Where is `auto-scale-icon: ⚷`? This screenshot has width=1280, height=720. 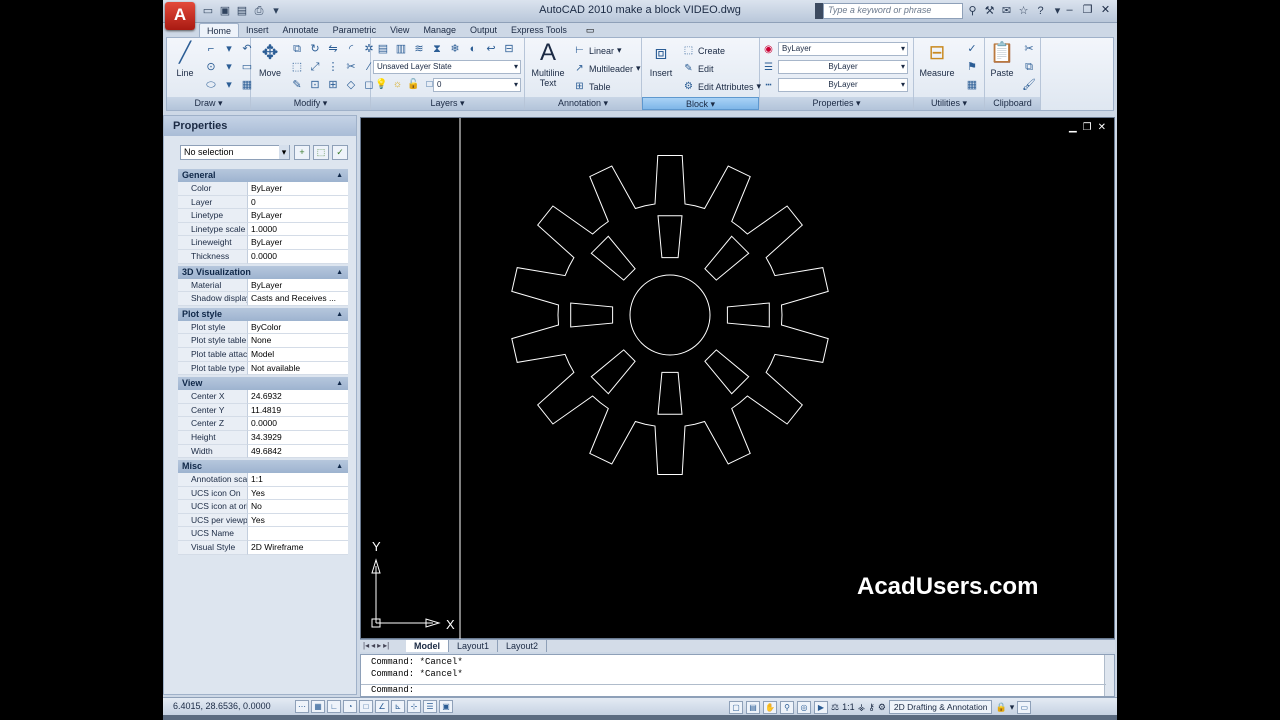
auto-scale-icon: ⚷ is located at coordinates (871, 707).